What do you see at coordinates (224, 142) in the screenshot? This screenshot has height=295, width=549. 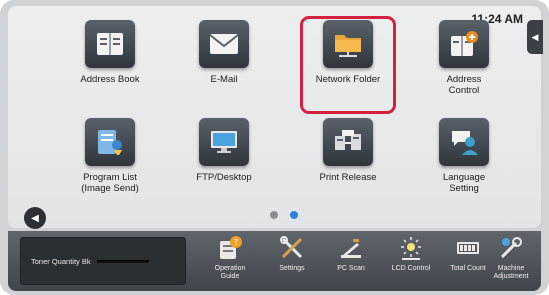 I see `monitor-icon` at bounding box center [224, 142].